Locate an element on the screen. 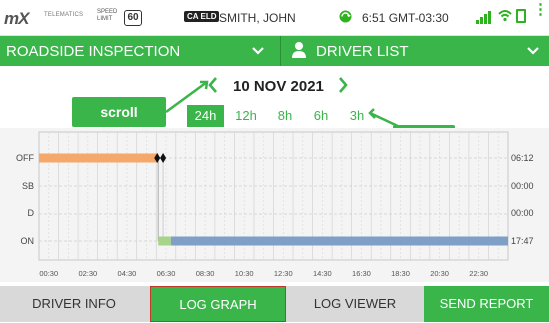  tab-driver-info: DRIVER INFO is located at coordinates (74, 304).